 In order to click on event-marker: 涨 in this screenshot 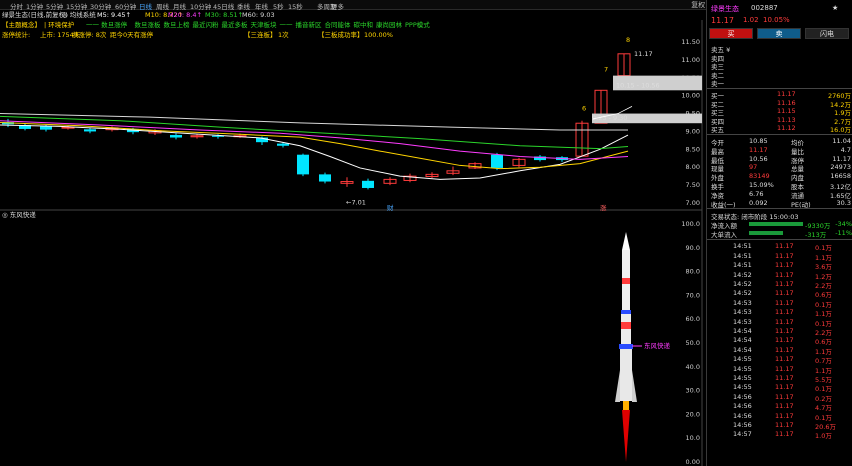, I will do `click(603, 207)`.